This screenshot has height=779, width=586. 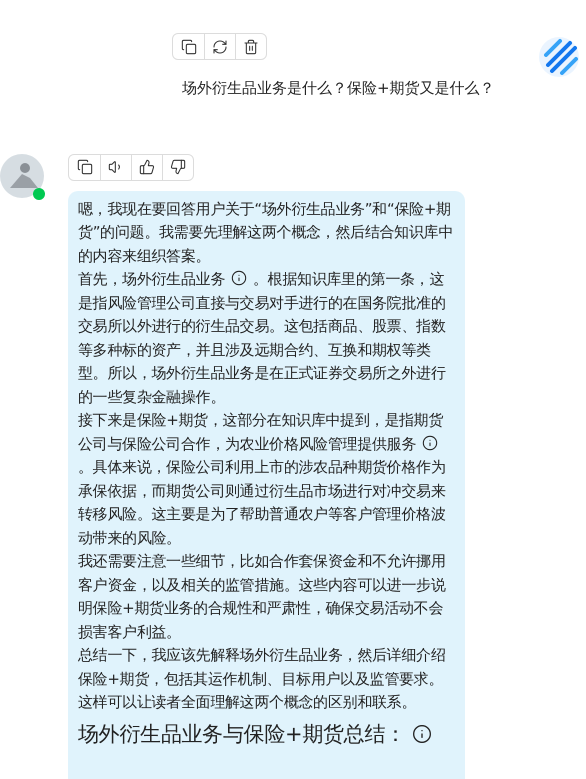 What do you see at coordinates (339, 88) in the screenshot?
I see `user-message: 场外衍生品业务是什么？保险+期货又是什么？` at bounding box center [339, 88].